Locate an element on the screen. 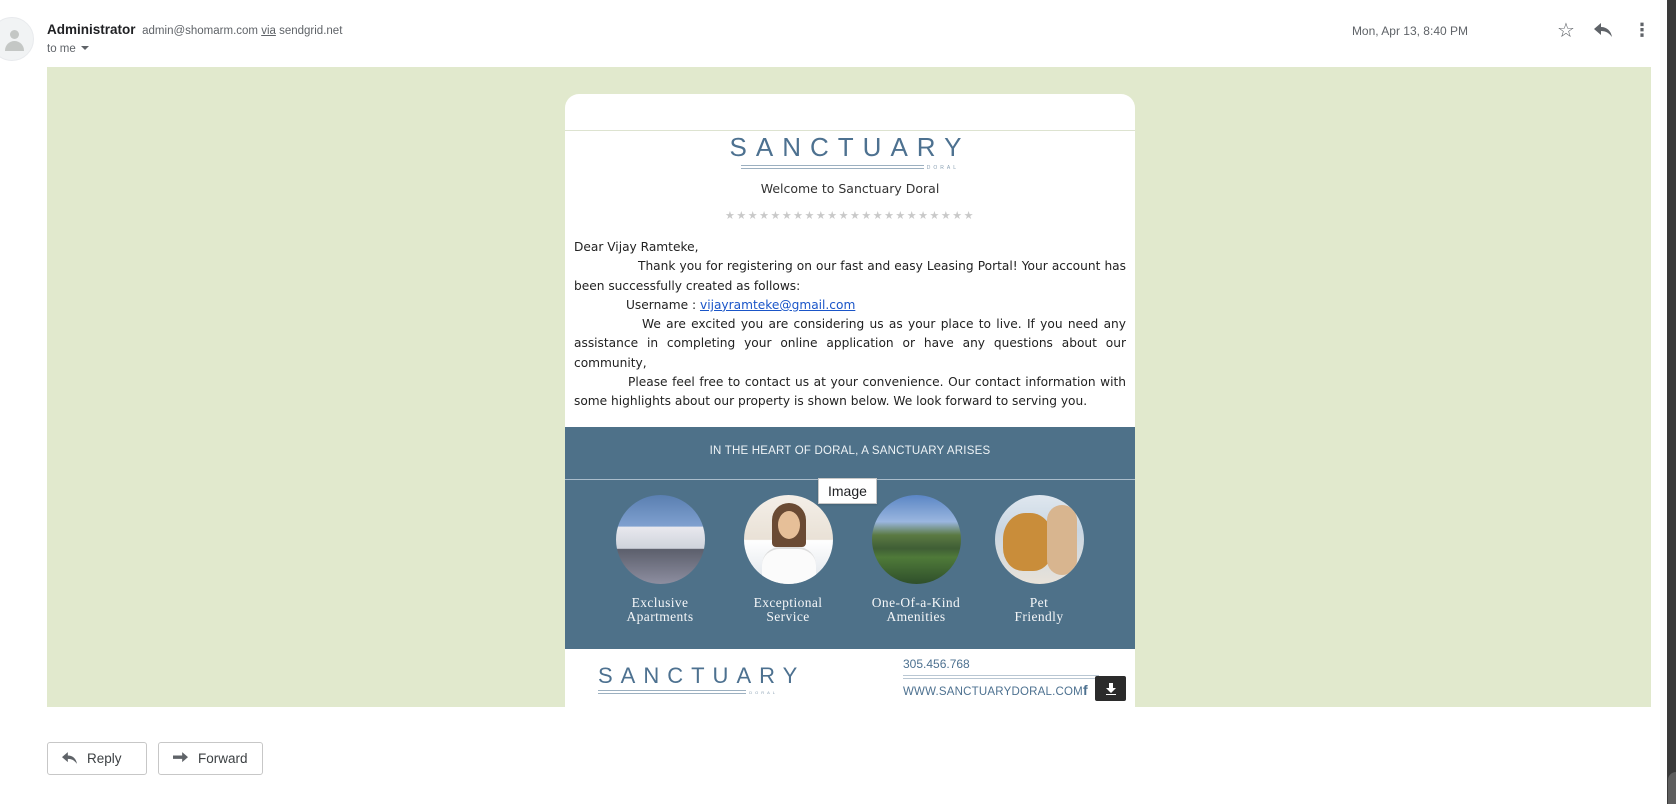 Image resolution: width=1676 pixels, height=804 pixels. sanctuary-logo: SANCTUARY DORAL is located at coordinates (850, 151).